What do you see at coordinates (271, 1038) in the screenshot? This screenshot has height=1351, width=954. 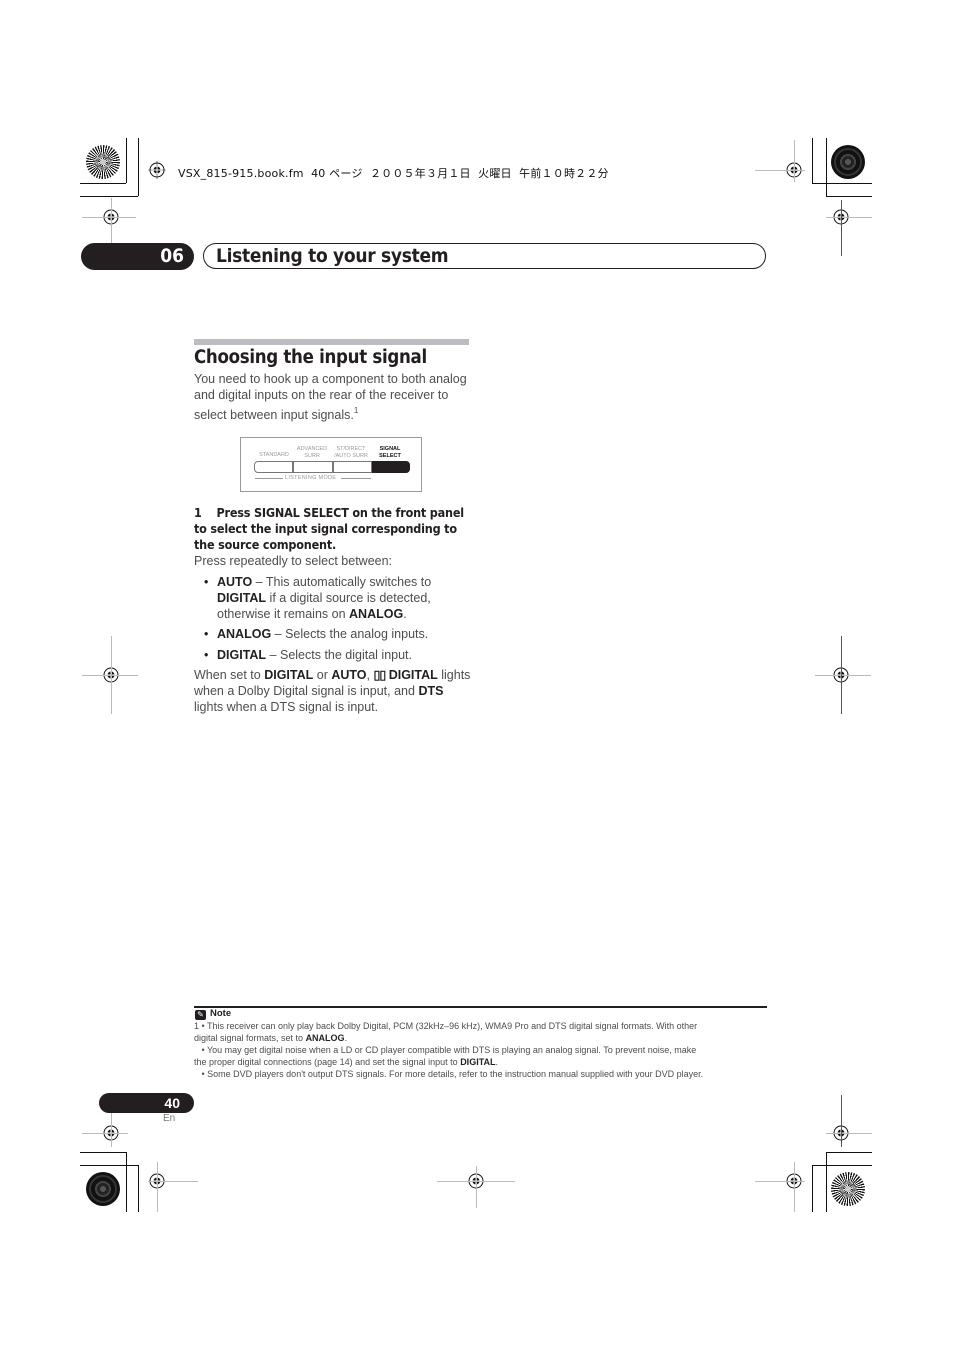 I see `note-line: digital signal formats, set to ANALOG.` at bounding box center [271, 1038].